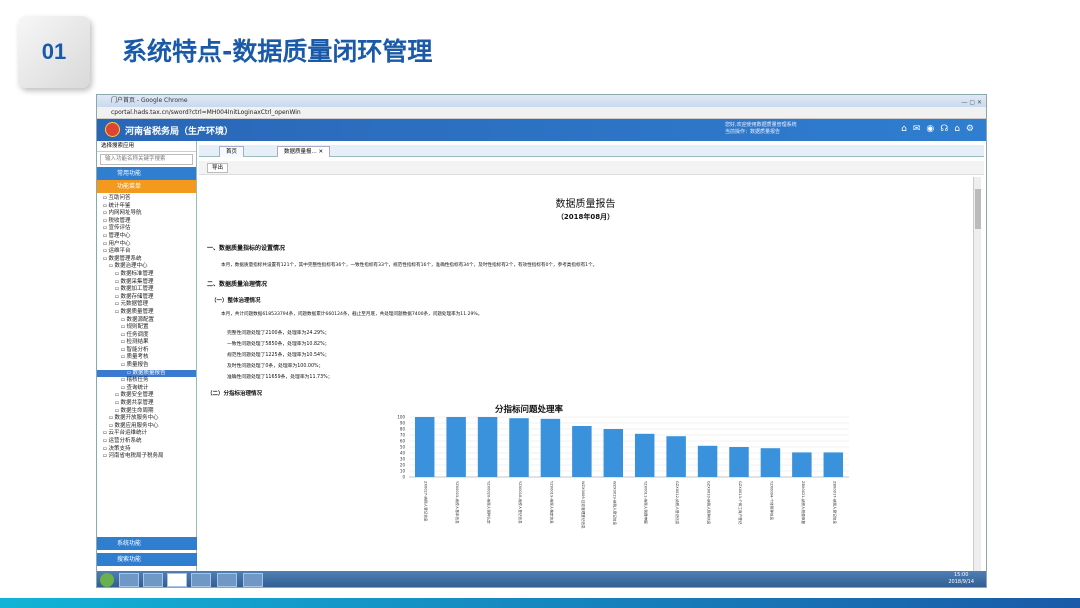  What do you see at coordinates (146, 199) in the screenshot?
I see `menu-tree-item: ▫ 互助问答` at bounding box center [146, 199].